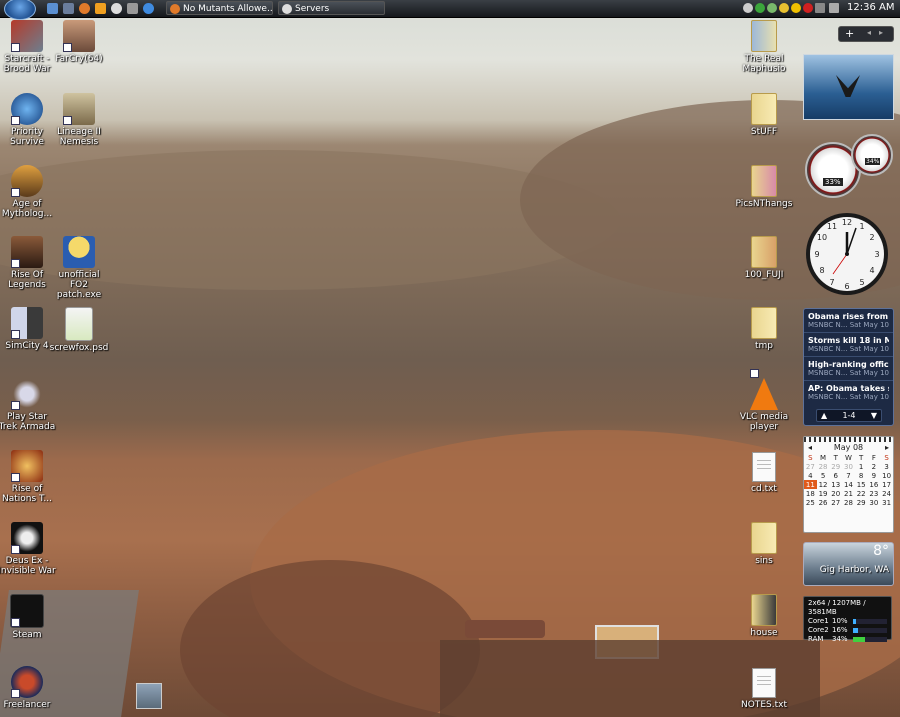 Image resolution: width=900 pixels, height=717 pixels. I want to click on sidebar-toolbar: + ◂ ▸, so click(866, 34).